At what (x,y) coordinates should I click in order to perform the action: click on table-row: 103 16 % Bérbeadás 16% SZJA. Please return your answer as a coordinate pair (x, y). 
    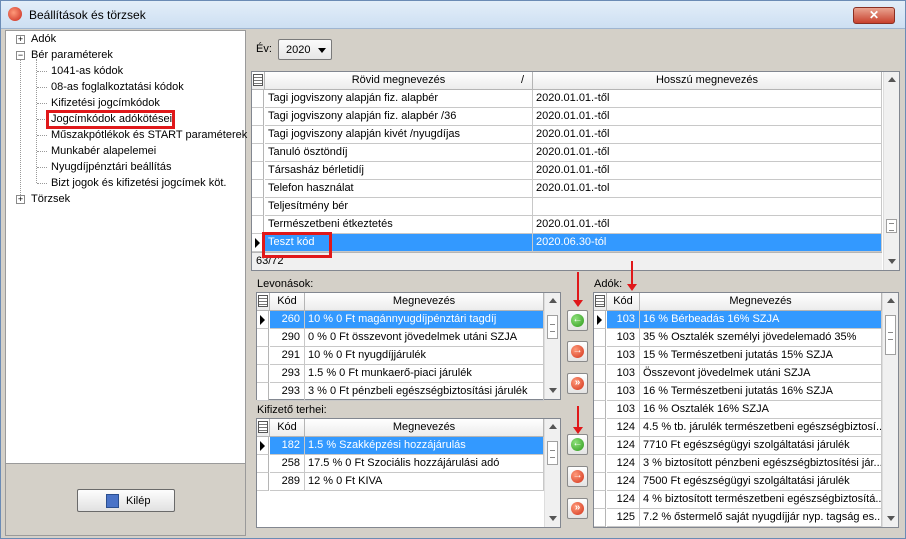
    Looking at the image, I should click on (738, 320).